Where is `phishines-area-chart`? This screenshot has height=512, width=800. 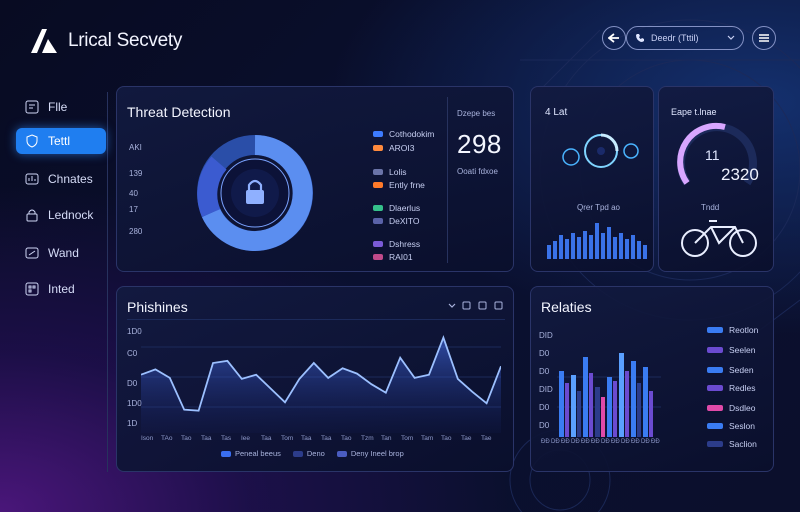 phishines-area-chart is located at coordinates (321, 383).